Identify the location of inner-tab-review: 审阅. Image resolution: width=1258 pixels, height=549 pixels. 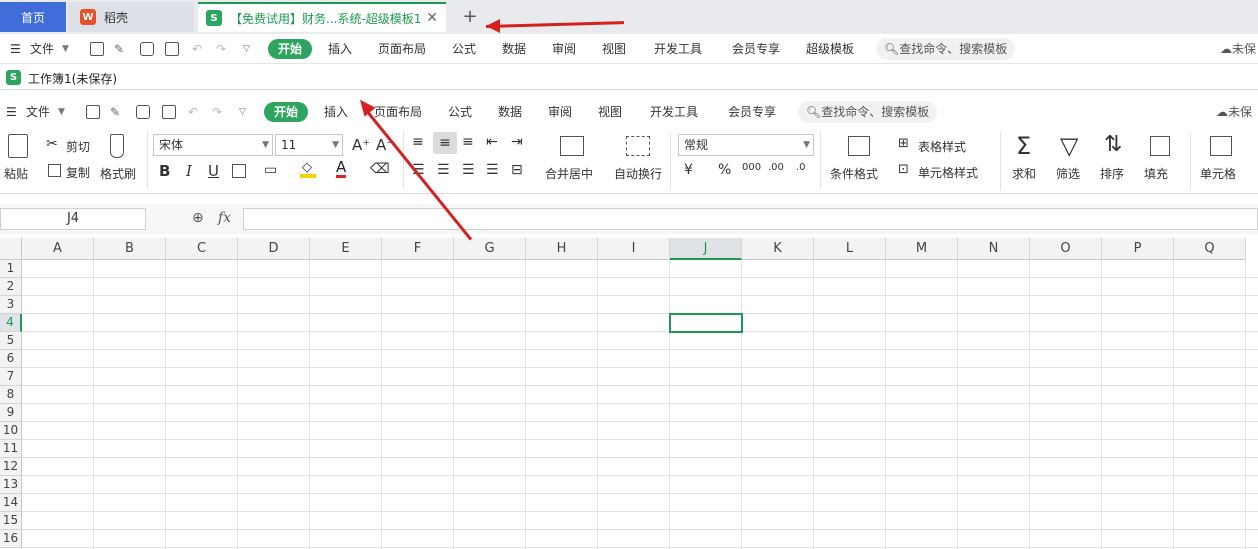
(560, 112).